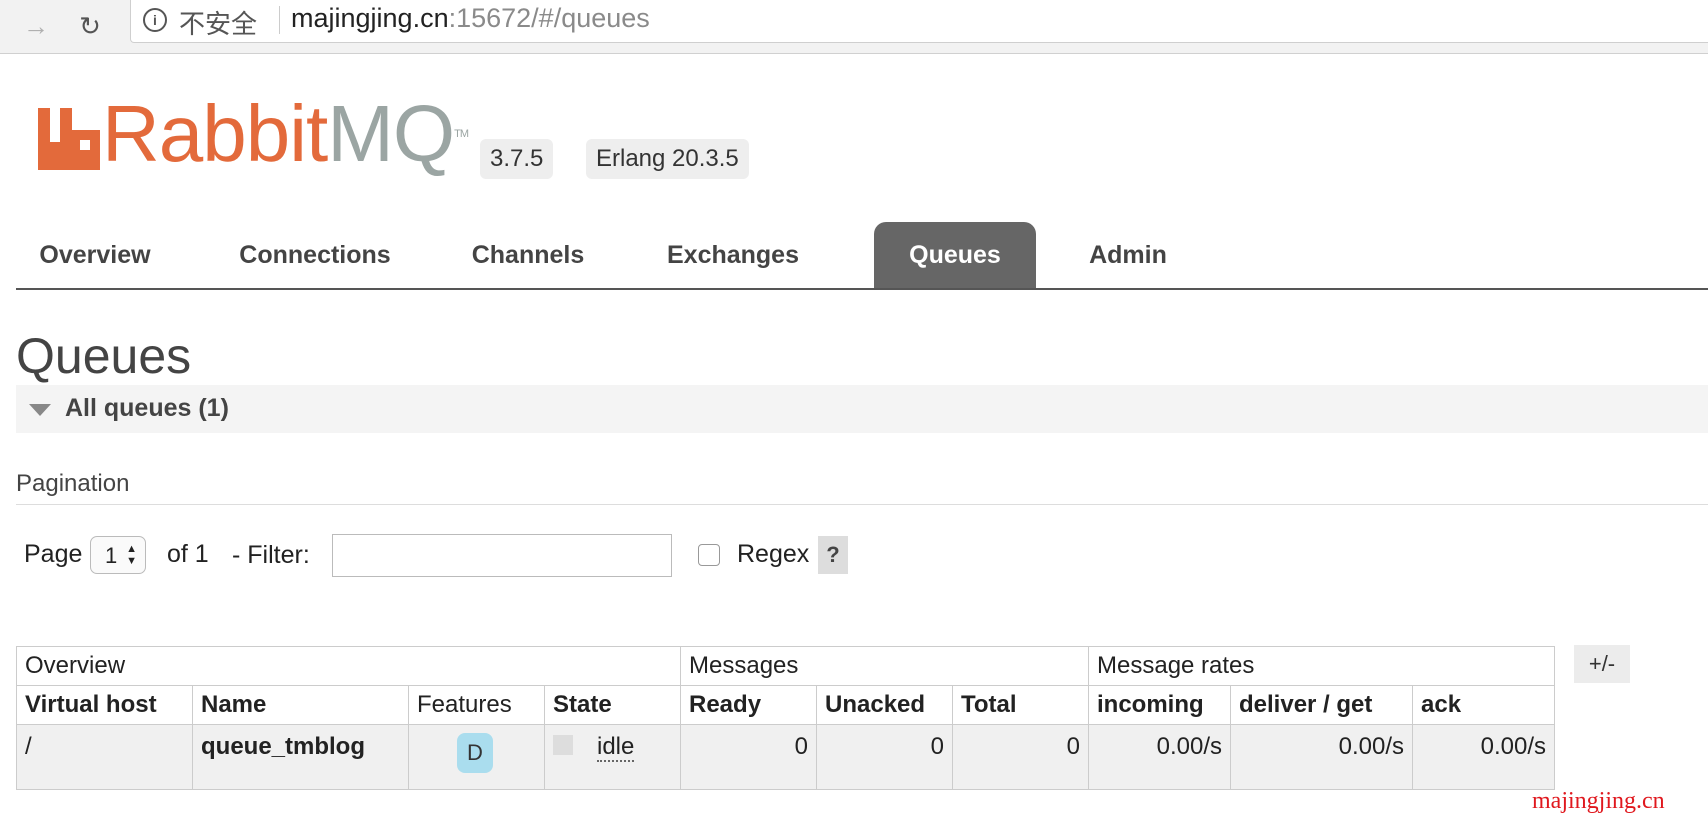 Image resolution: width=1708 pixels, height=820 pixels. I want to click on durable-feature-badge: D, so click(475, 753).